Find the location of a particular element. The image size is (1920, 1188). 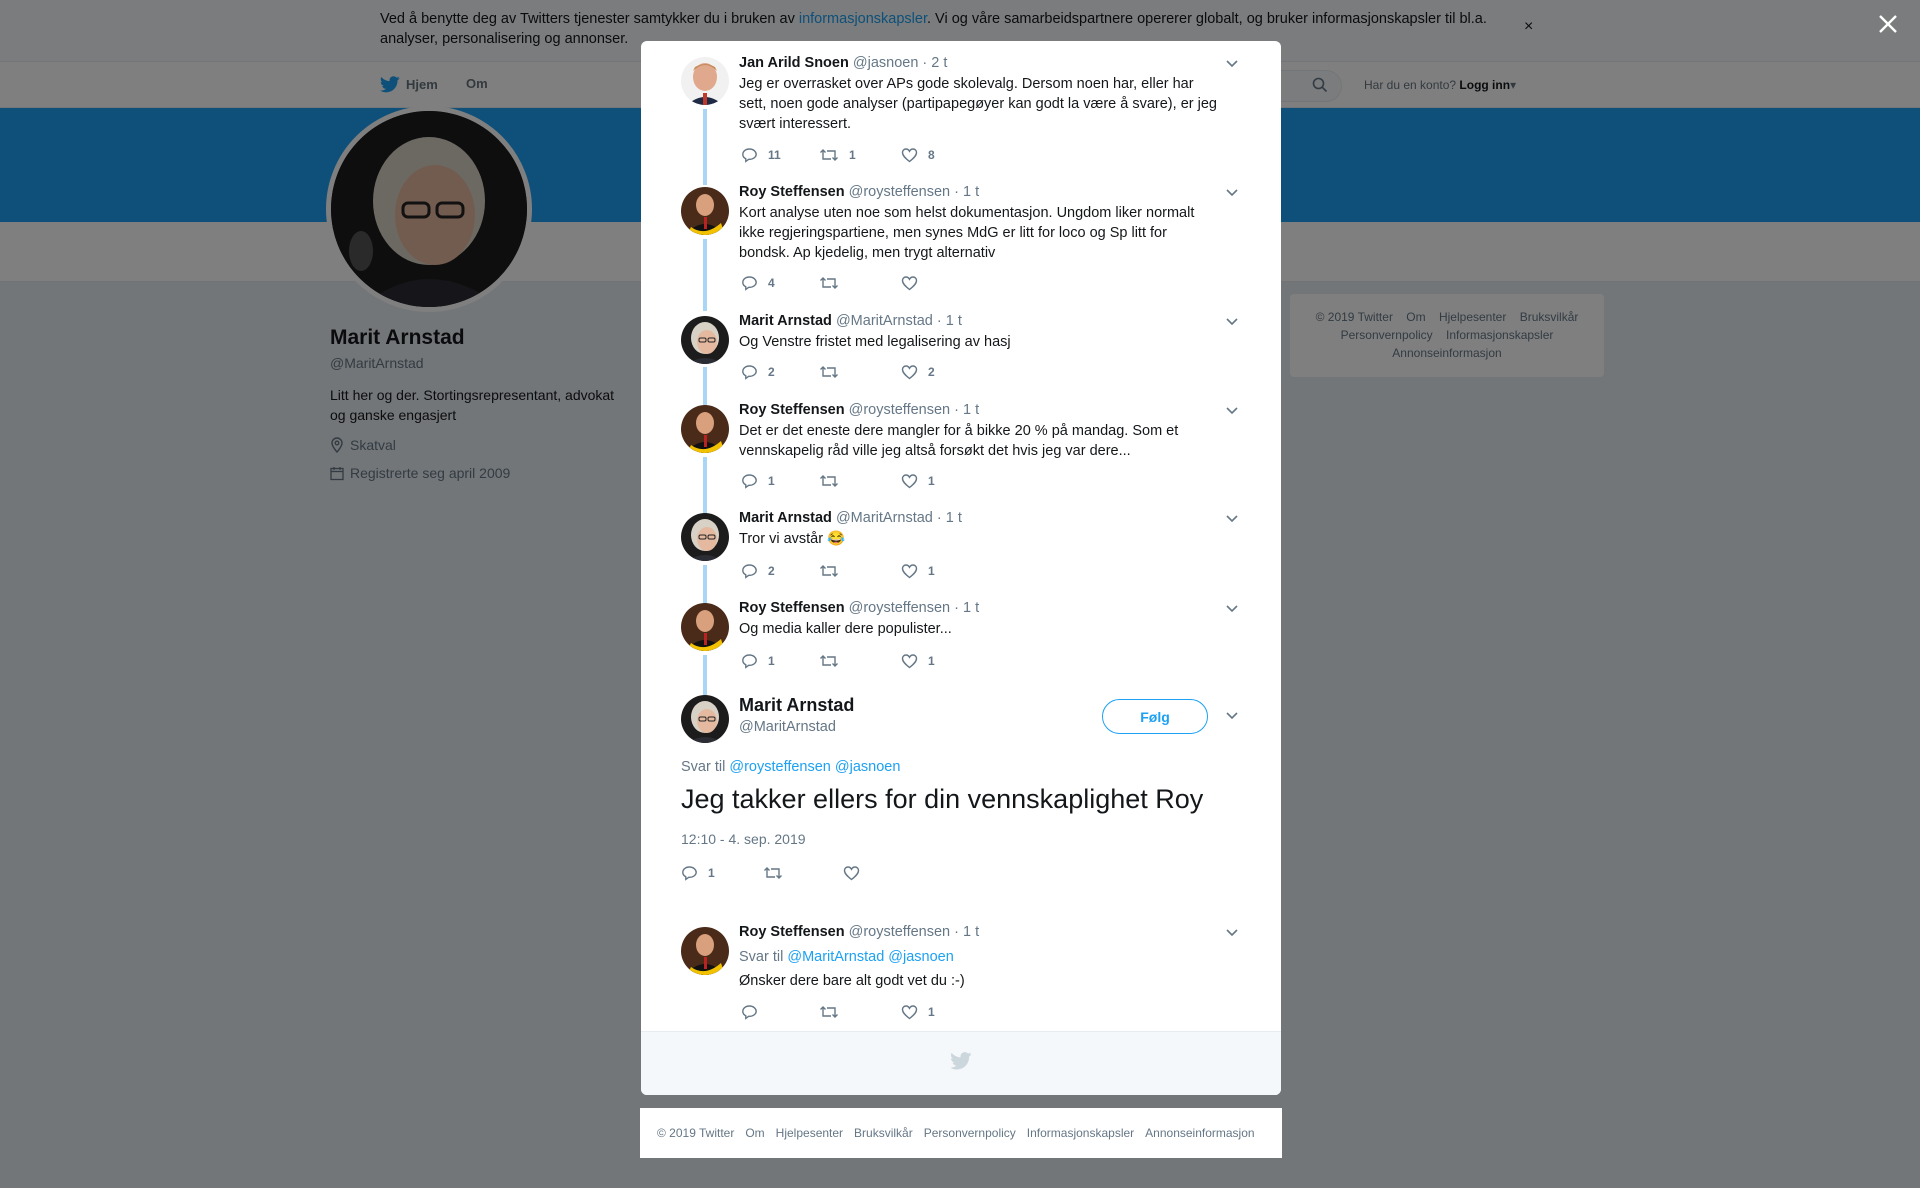

like-button: 8 is located at coordinates (918, 155).